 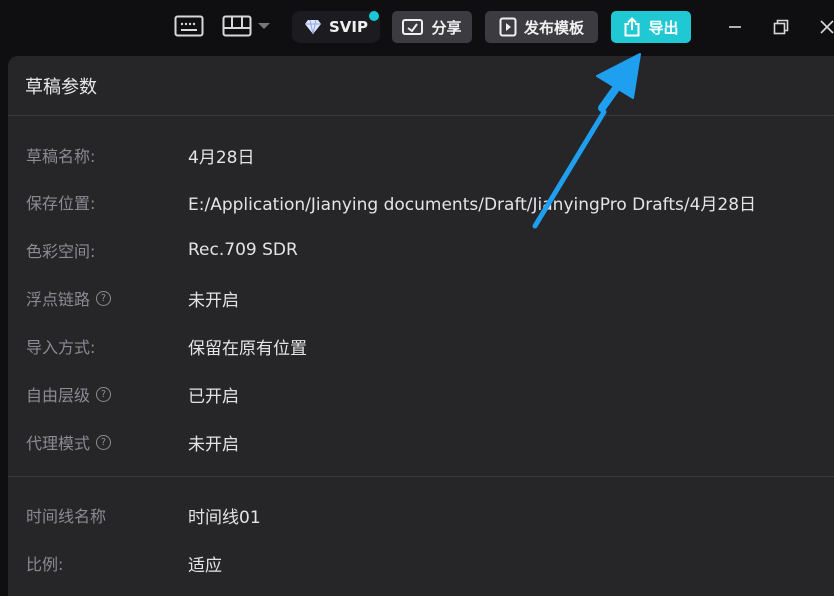 I want to click on row-float-pipeline: 浮点链路 ? 未开启, so click(x=421, y=298).